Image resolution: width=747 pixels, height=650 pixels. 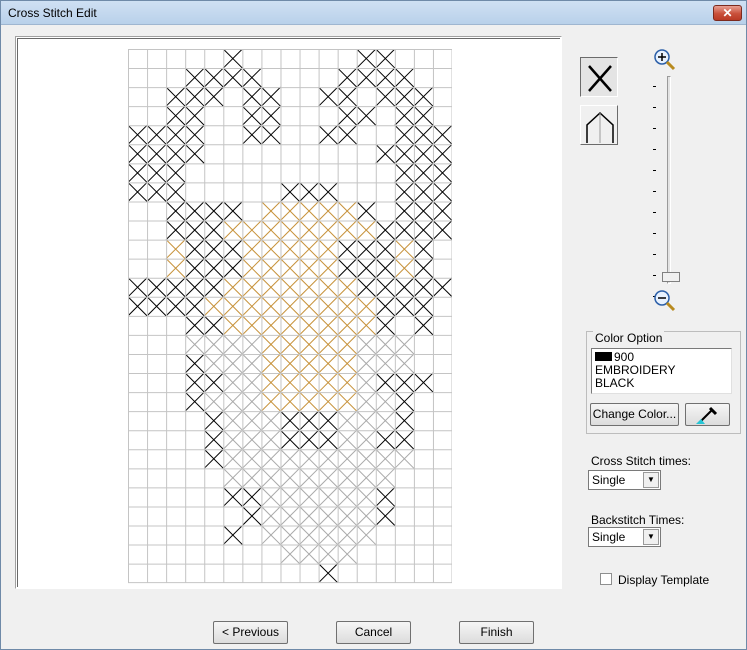 What do you see at coordinates (727, 13) in the screenshot?
I see `close-button: ✕` at bounding box center [727, 13].